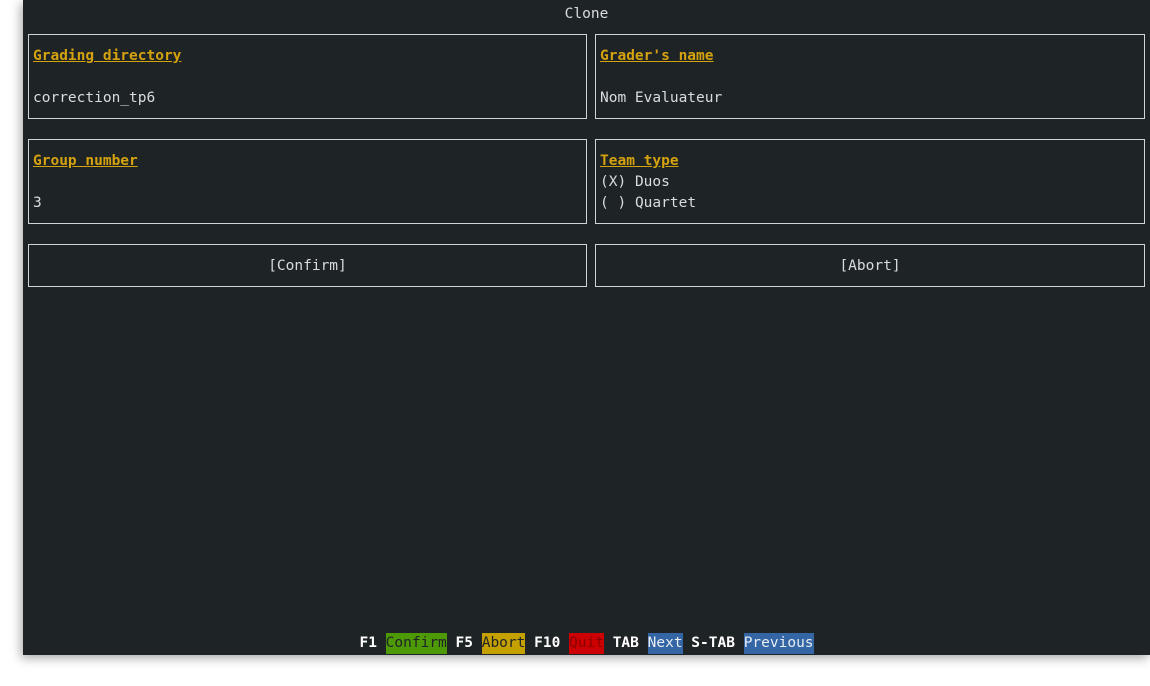  Describe the element at coordinates (586, 14) in the screenshot. I see `dialog-title: Clone` at that location.